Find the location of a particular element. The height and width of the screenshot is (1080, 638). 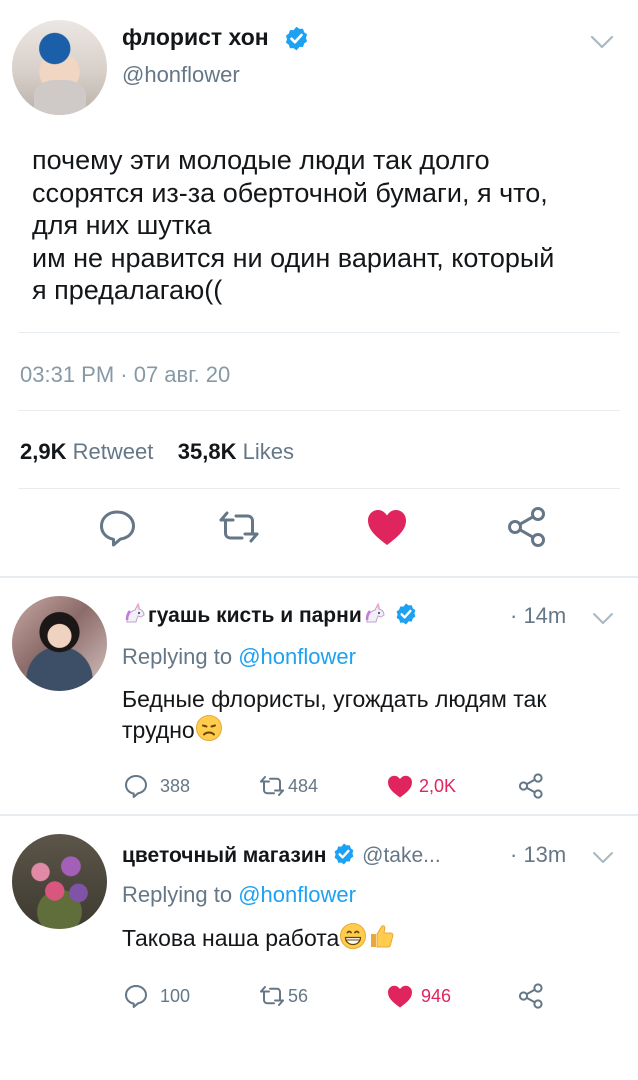

tweet-stats: 2,9K Retweet 35,8K Likes is located at coordinates (157, 452).